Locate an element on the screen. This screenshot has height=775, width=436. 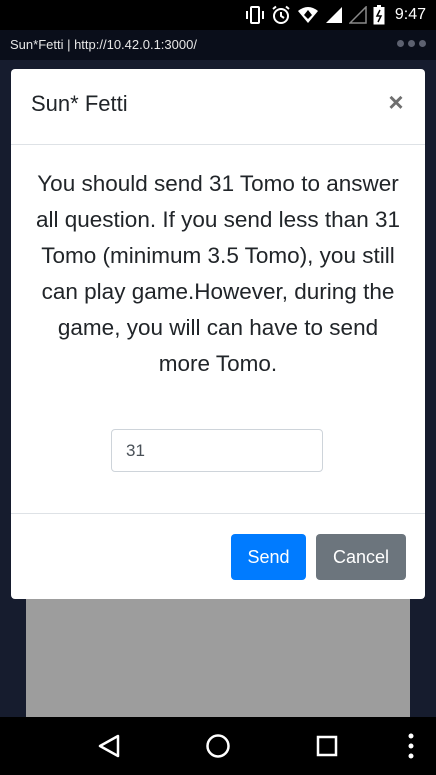
amount-input is located at coordinates (217, 450).